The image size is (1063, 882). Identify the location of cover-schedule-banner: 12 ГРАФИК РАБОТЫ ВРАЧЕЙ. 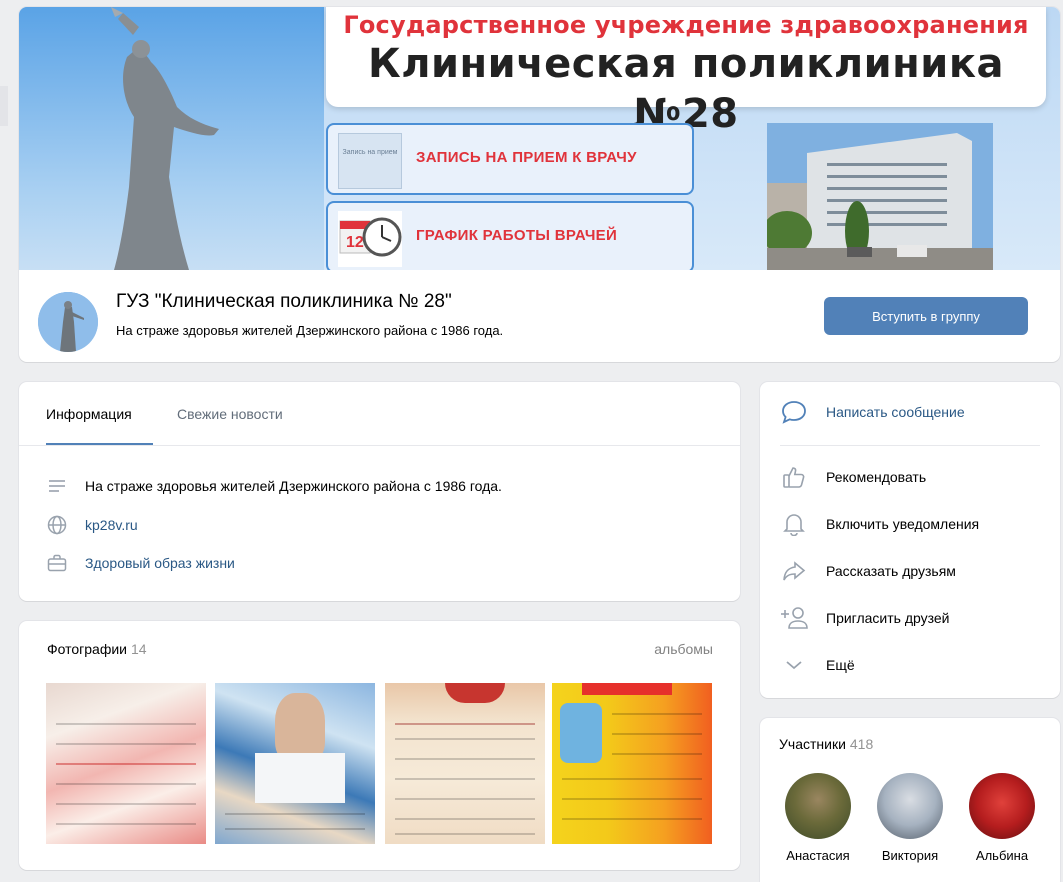
(510, 235).